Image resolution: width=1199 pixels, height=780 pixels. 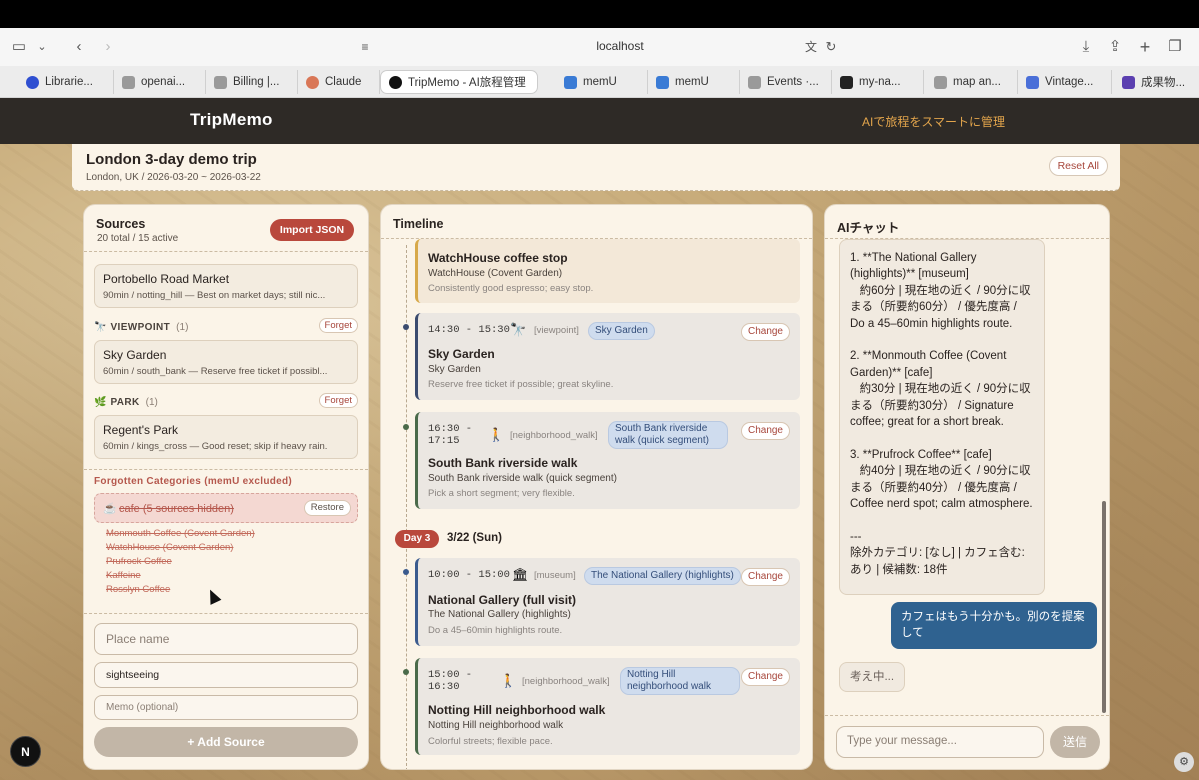 What do you see at coordinates (554, 435) in the screenshot?
I see `event-kind: [neighborhood_walk]` at bounding box center [554, 435].